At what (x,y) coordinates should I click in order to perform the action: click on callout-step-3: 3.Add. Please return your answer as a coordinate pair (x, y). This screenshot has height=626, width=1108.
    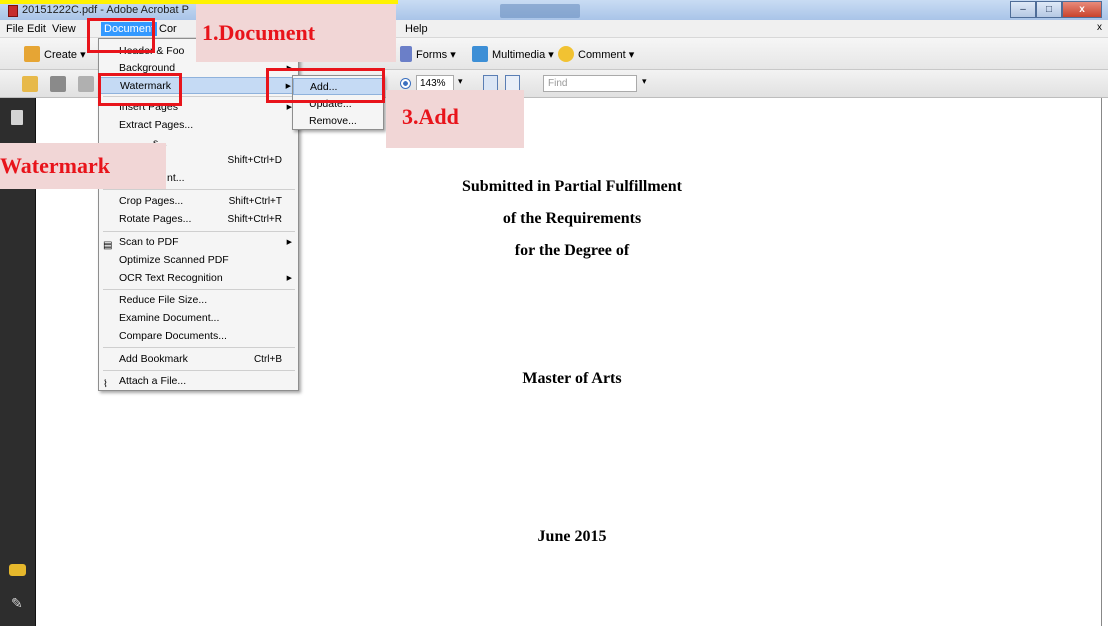
    Looking at the image, I should click on (455, 119).